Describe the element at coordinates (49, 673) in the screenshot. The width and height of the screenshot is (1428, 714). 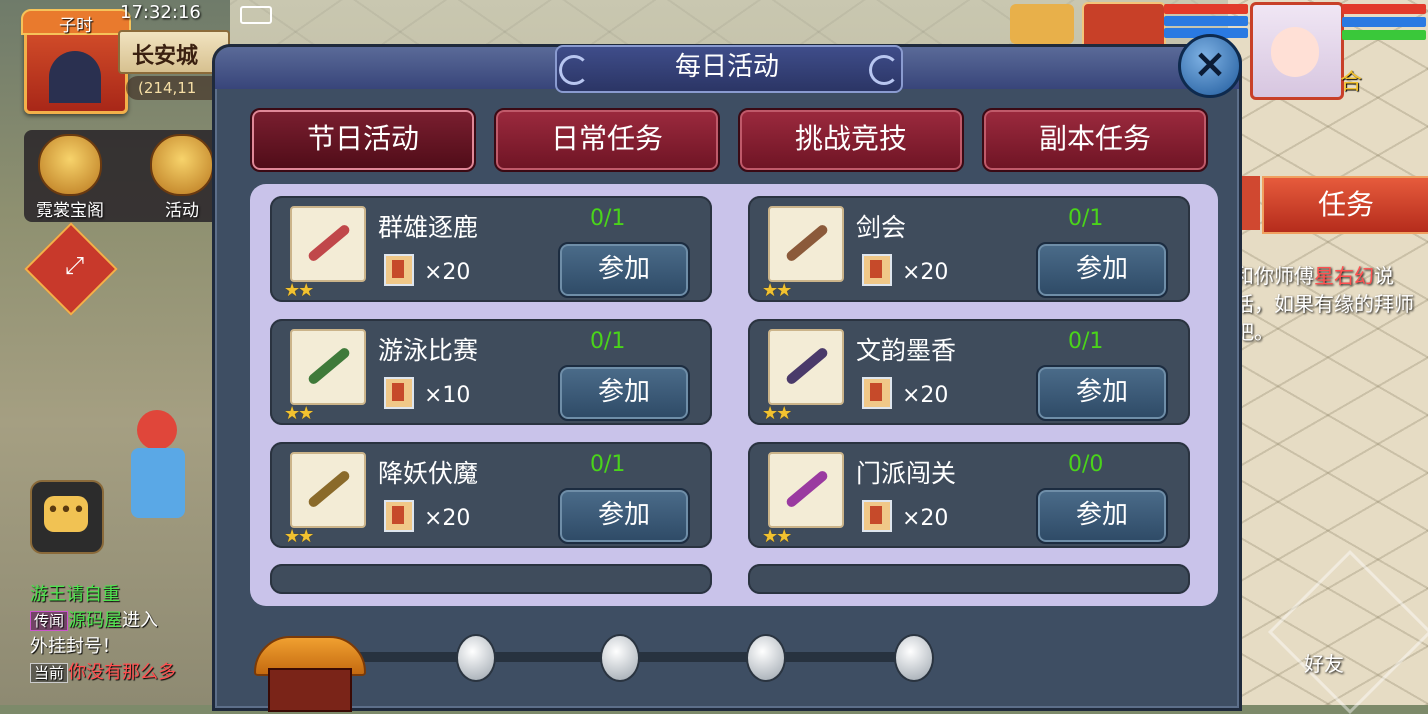
I see `chat-channel-tag: 当前` at that location.